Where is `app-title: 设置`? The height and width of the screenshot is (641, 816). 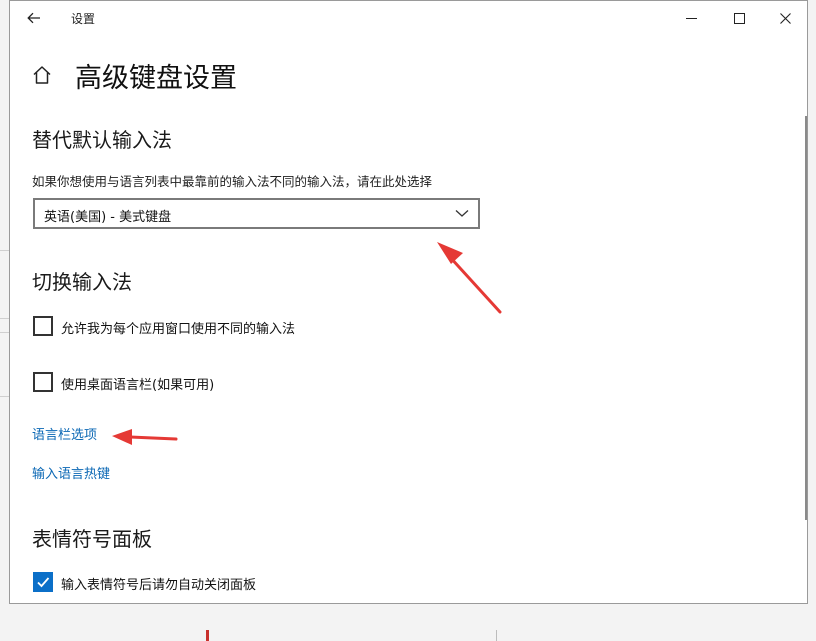 app-title: 设置 is located at coordinates (83, 19).